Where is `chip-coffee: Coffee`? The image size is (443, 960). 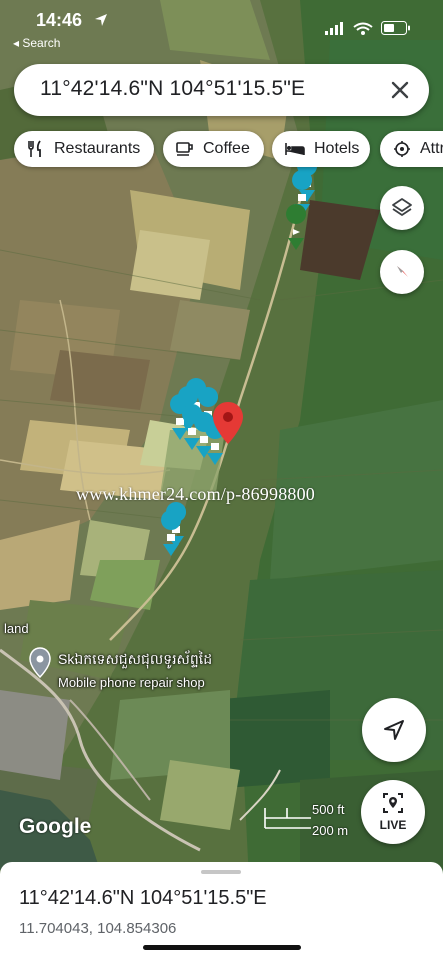
chip-coffee: Coffee is located at coordinates (213, 149).